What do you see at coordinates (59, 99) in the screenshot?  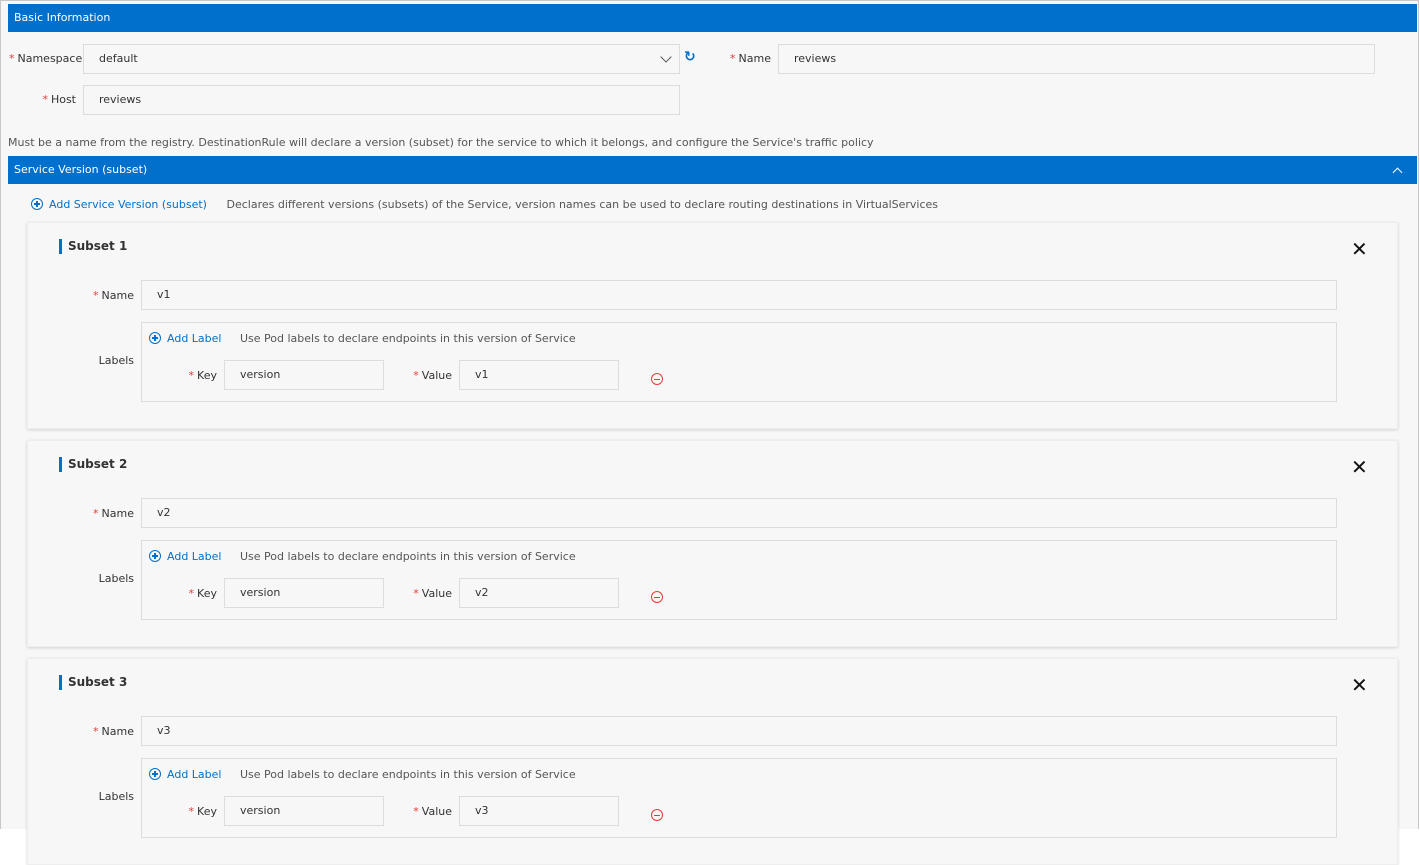 I see `host-label: * Host` at bounding box center [59, 99].